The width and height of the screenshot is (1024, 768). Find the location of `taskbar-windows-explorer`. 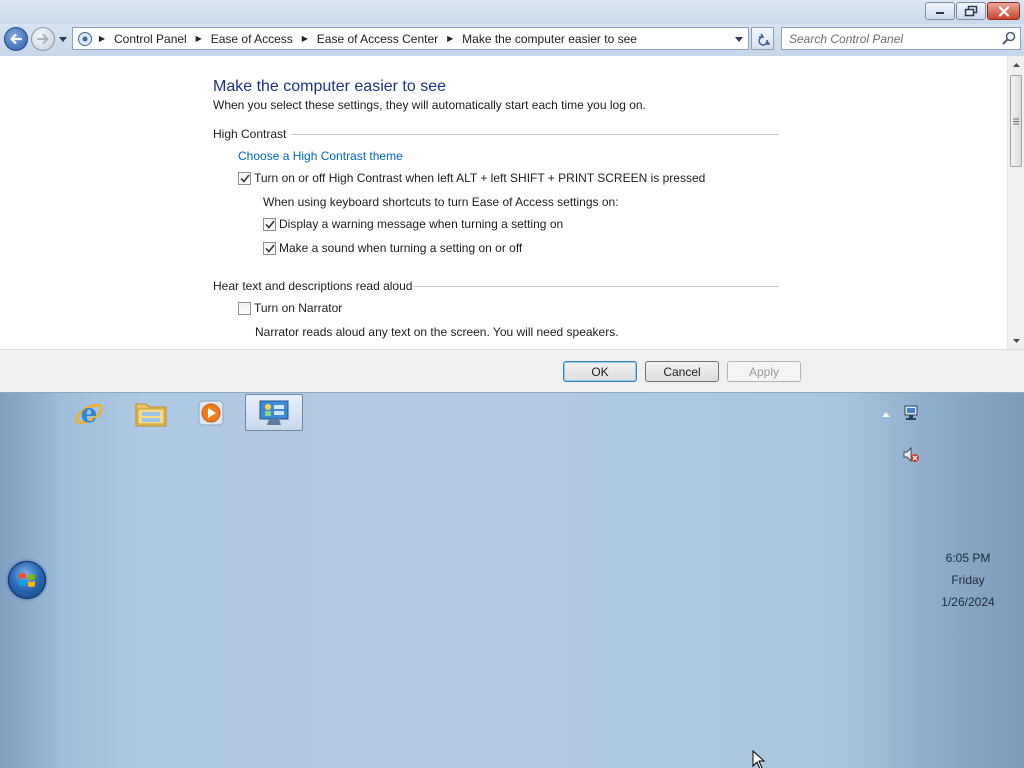

taskbar-windows-explorer is located at coordinates (151, 412).